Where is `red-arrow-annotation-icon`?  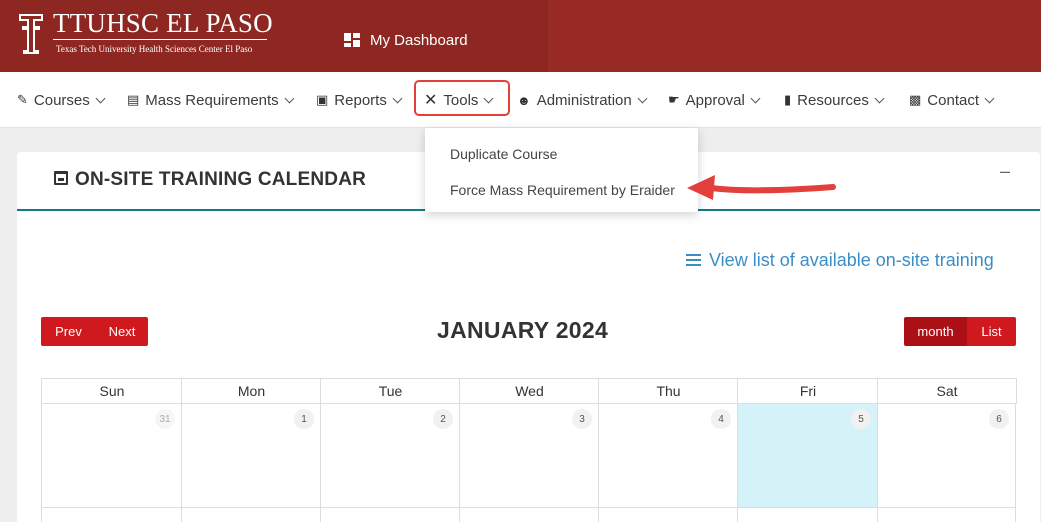
red-arrow-annotation-icon is located at coordinates (761, 187).